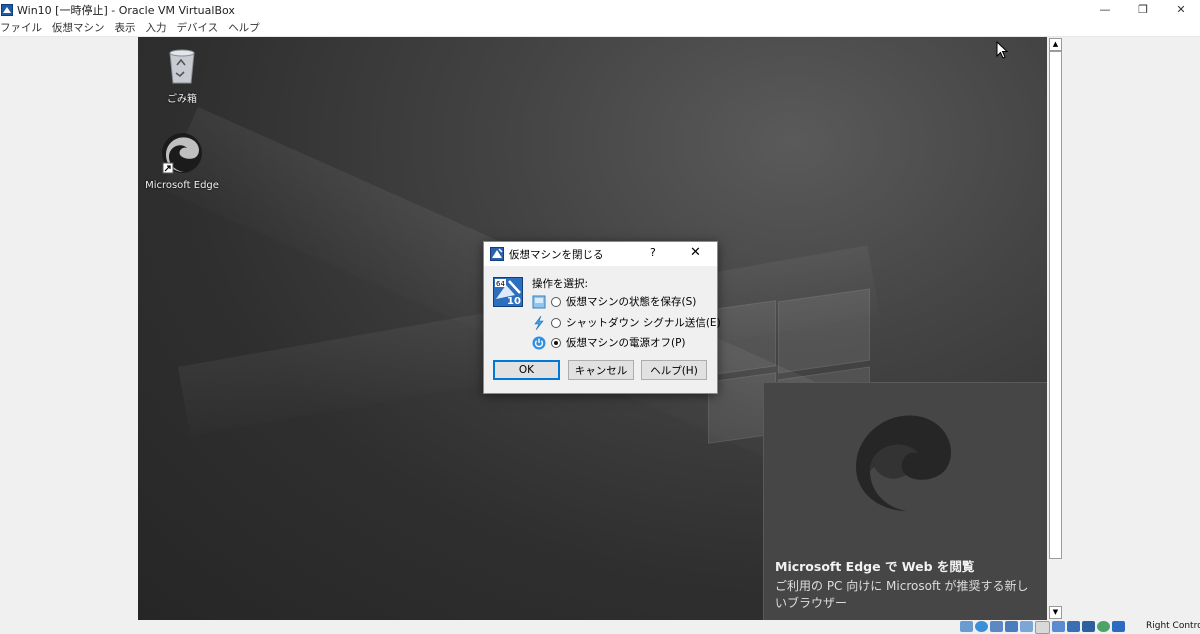 The image size is (1200, 634). Describe the element at coordinates (1118, 626) in the screenshot. I see `host-key-icon` at that location.